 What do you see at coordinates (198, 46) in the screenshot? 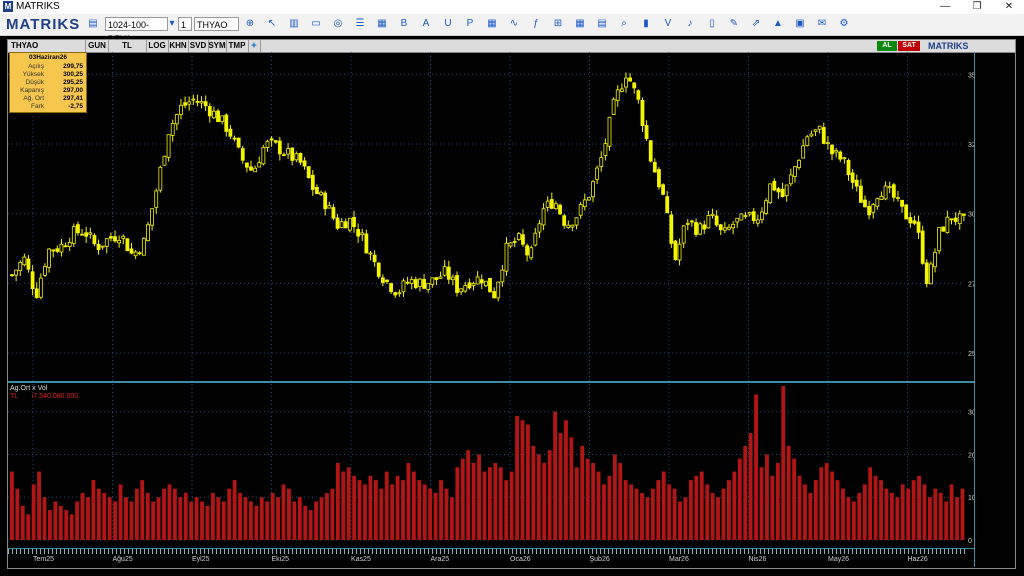
I see `btn-svd: SVD` at bounding box center [198, 46].